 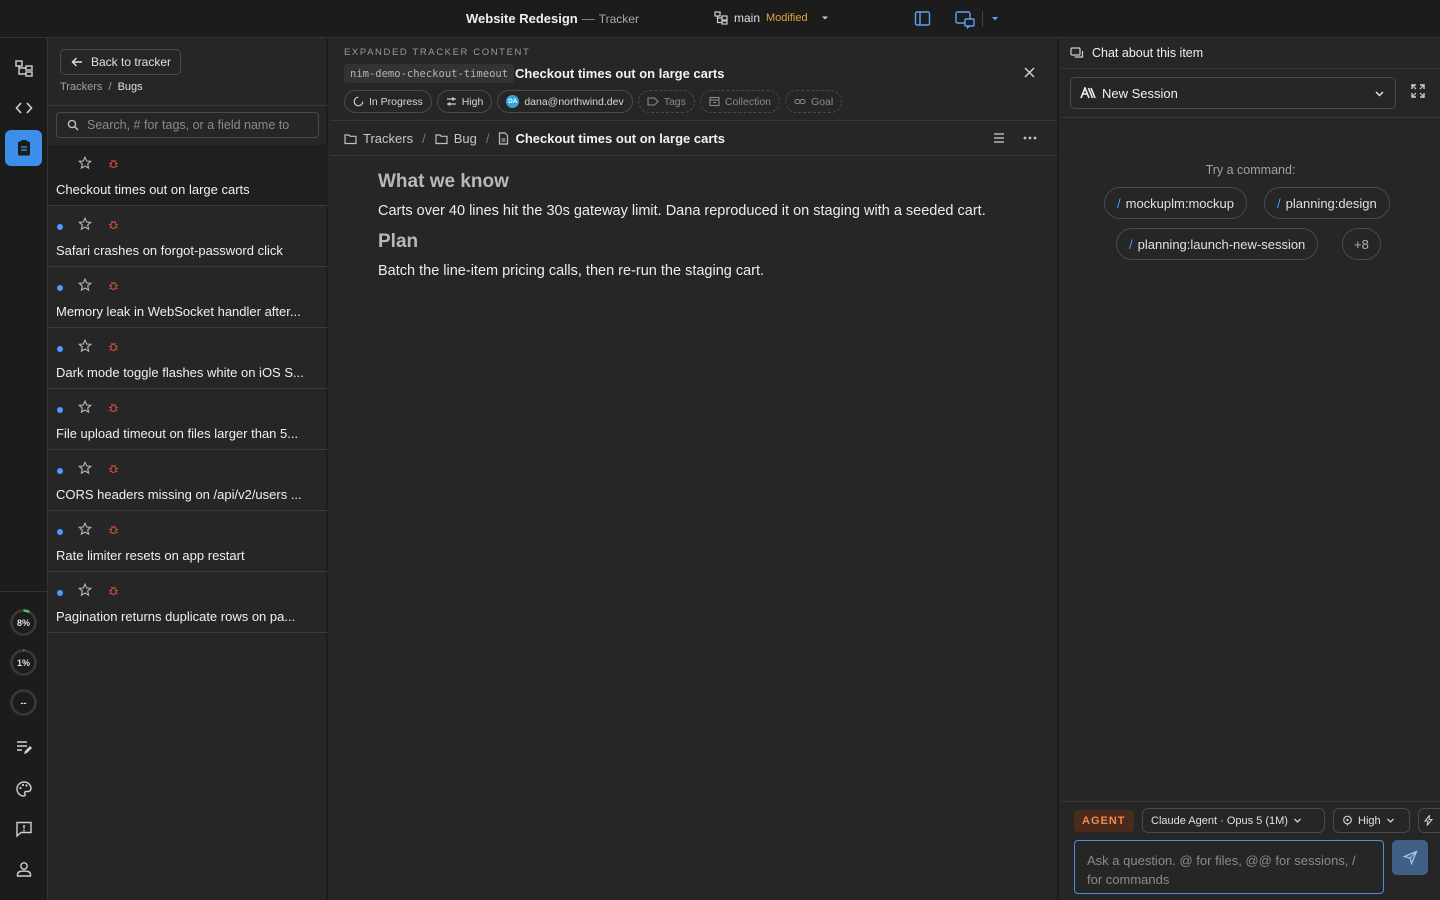 What do you see at coordinates (1250, 170) in the screenshot?
I see `try-command-label: Try a command:` at bounding box center [1250, 170].